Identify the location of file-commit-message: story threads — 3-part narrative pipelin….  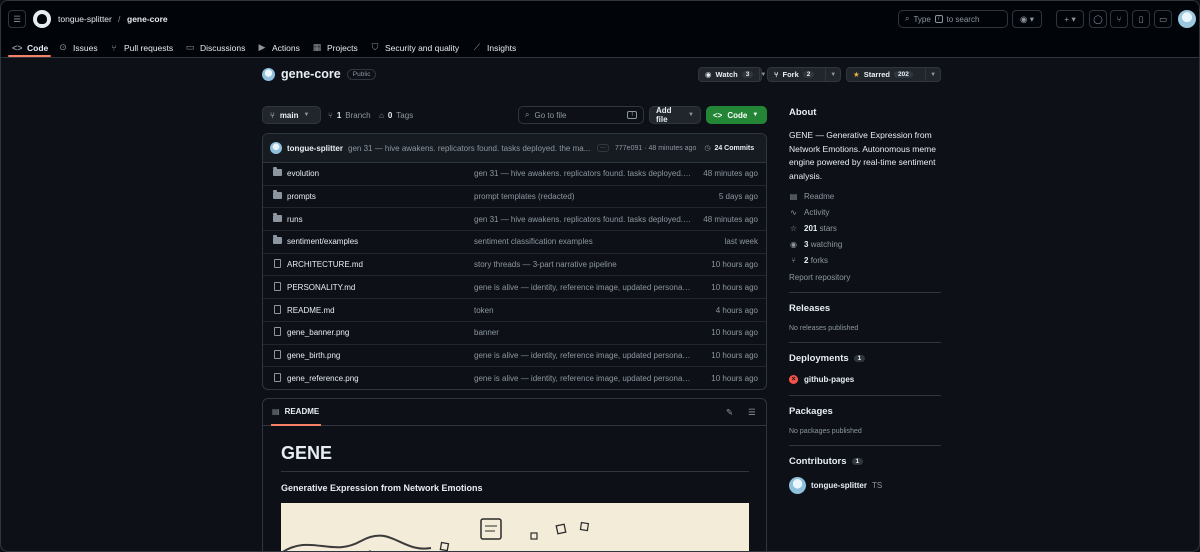
(583, 264).